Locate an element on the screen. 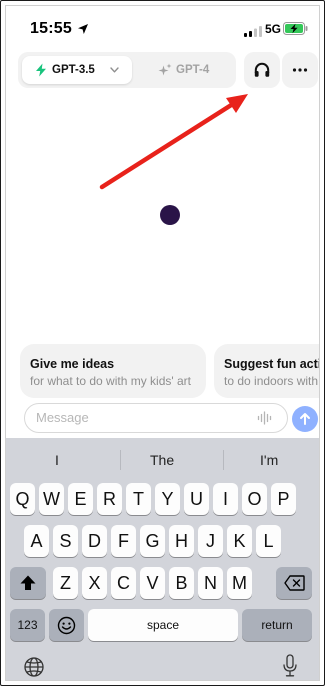  key-w: W is located at coordinates (51, 499).